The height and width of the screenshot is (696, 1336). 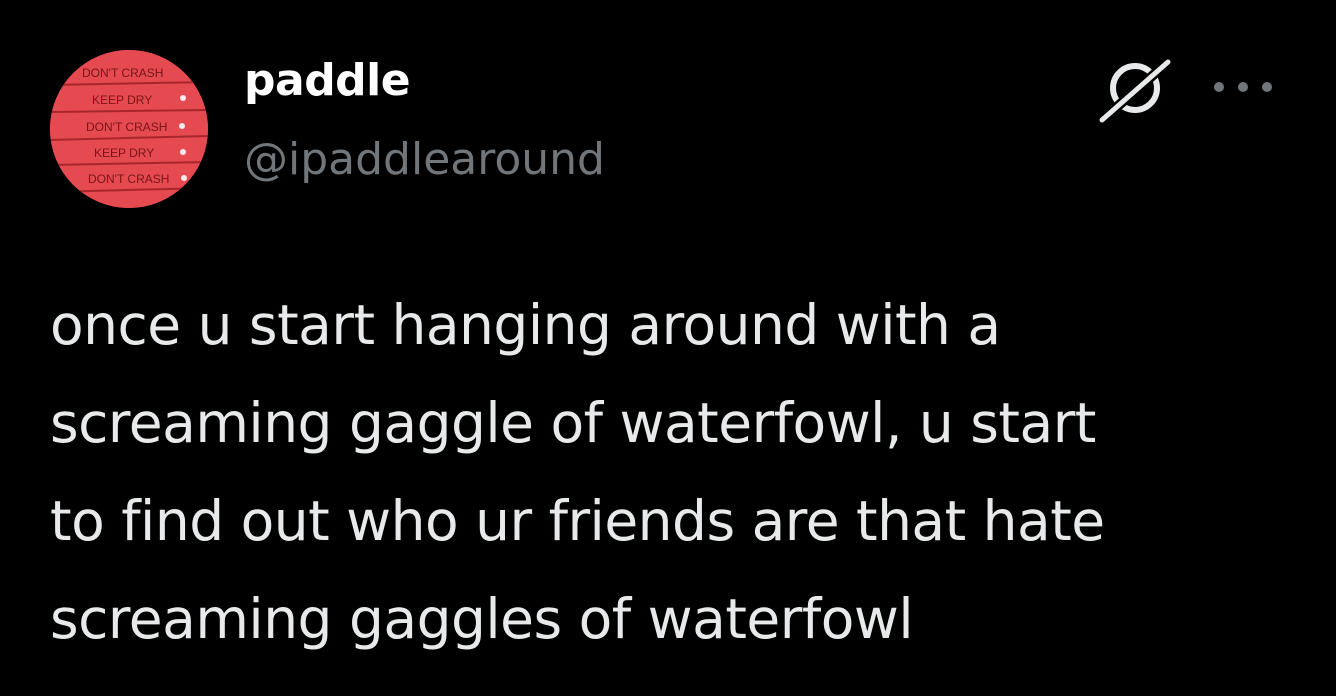 I want to click on more-icon, so click(x=1243, y=87).